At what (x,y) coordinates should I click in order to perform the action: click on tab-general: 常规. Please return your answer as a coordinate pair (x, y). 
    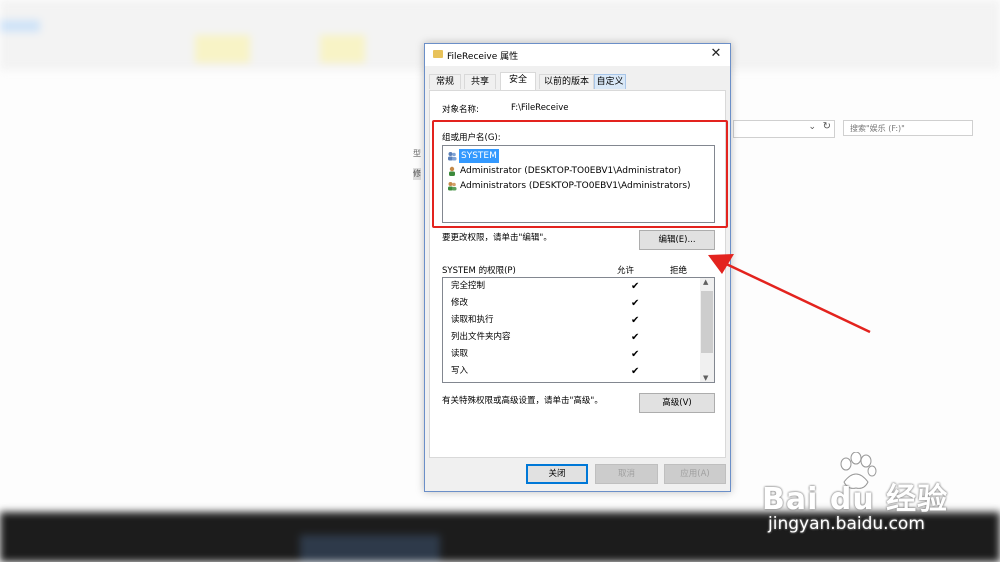
    Looking at the image, I should click on (445, 81).